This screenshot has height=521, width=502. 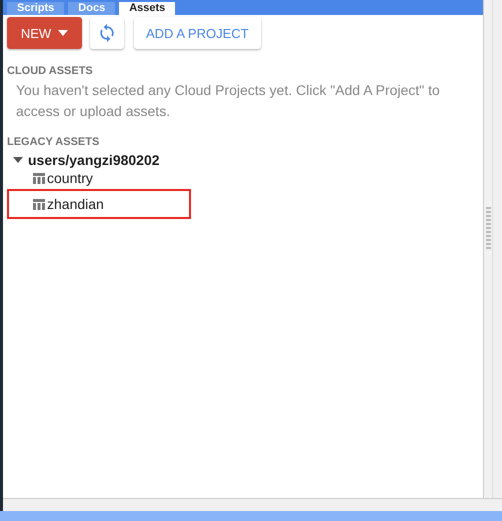 What do you see at coordinates (197, 33) in the screenshot?
I see `add-project-button: ADD A PROJECT` at bounding box center [197, 33].